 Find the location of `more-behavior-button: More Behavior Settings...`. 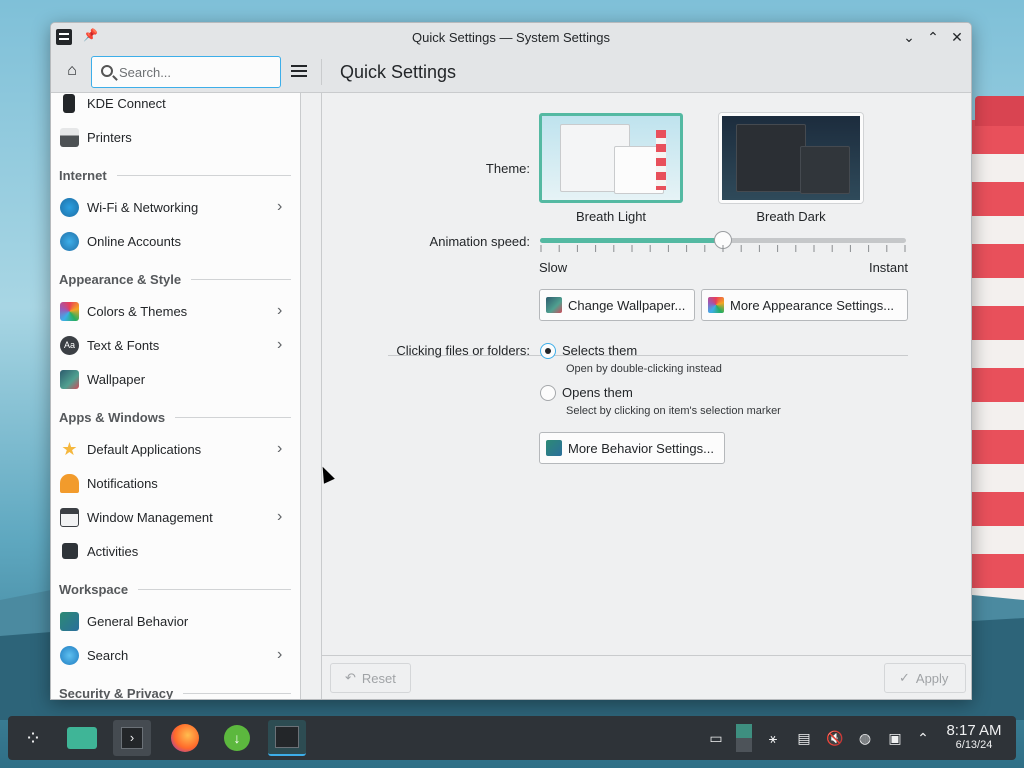

more-behavior-button: More Behavior Settings... is located at coordinates (632, 448).